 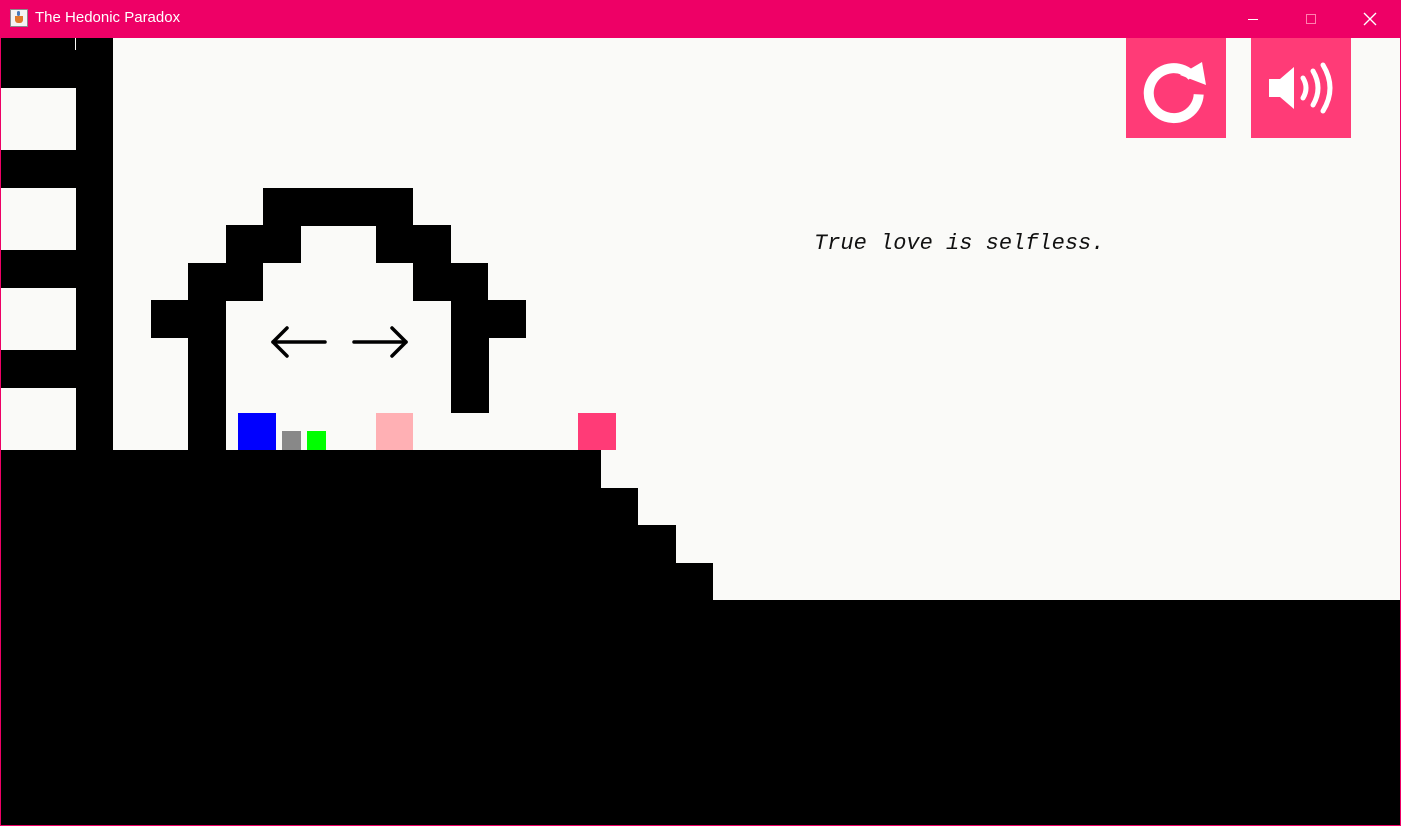 What do you see at coordinates (700, 19) in the screenshot?
I see `title-bar: The Hedonic Paradox` at bounding box center [700, 19].